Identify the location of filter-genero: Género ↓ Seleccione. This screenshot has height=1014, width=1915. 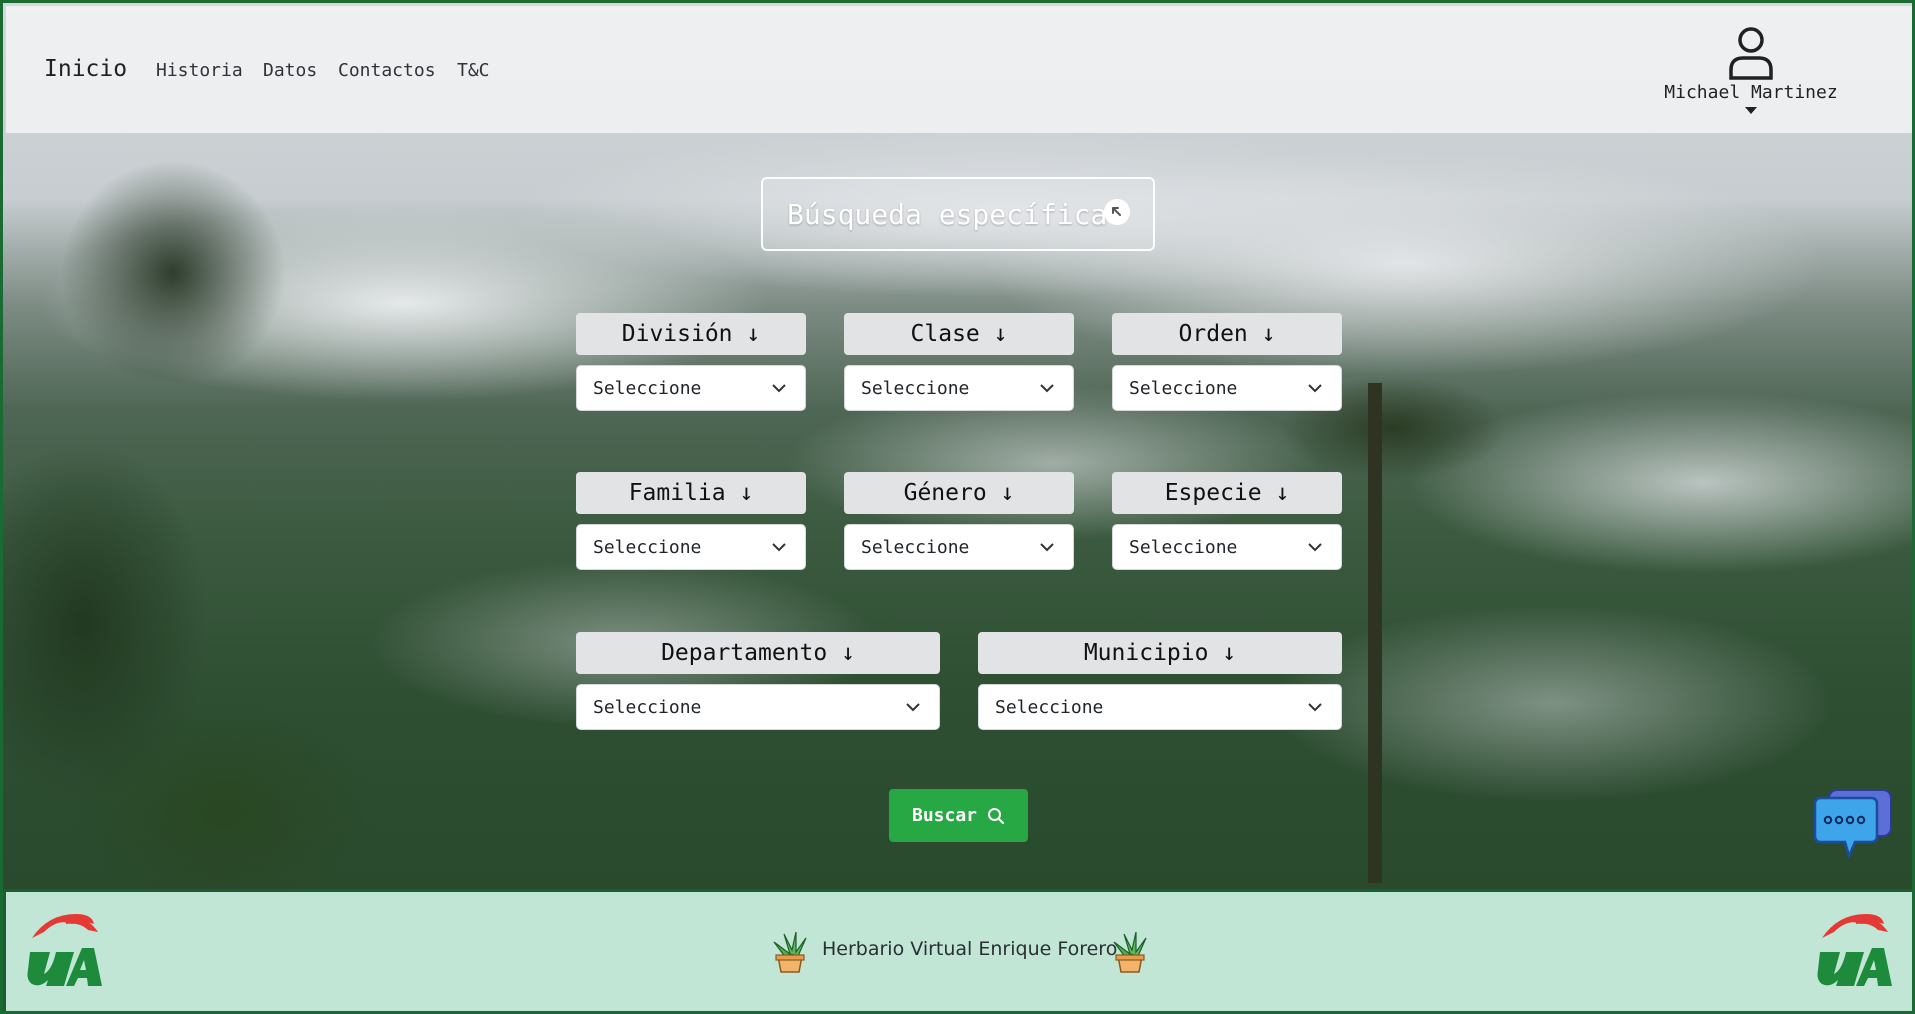
(959, 521).